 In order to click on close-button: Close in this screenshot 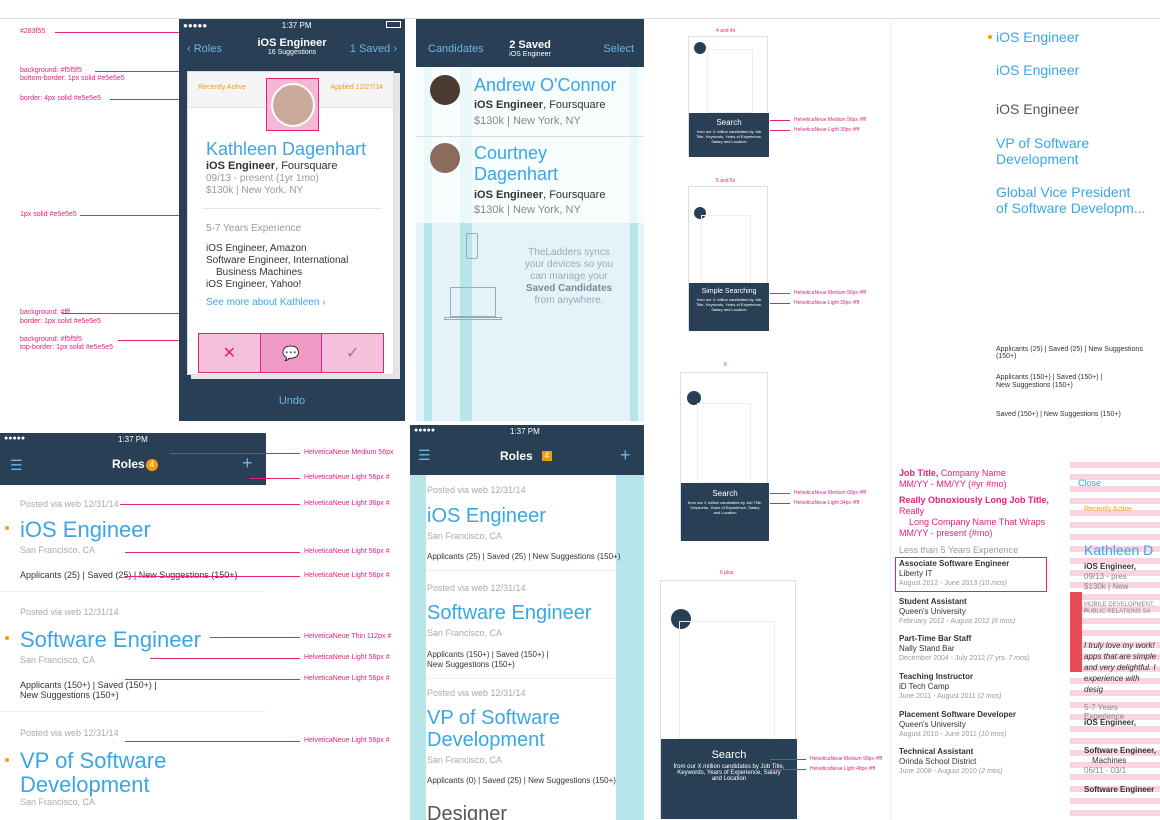, I will do `click(1089, 483)`.